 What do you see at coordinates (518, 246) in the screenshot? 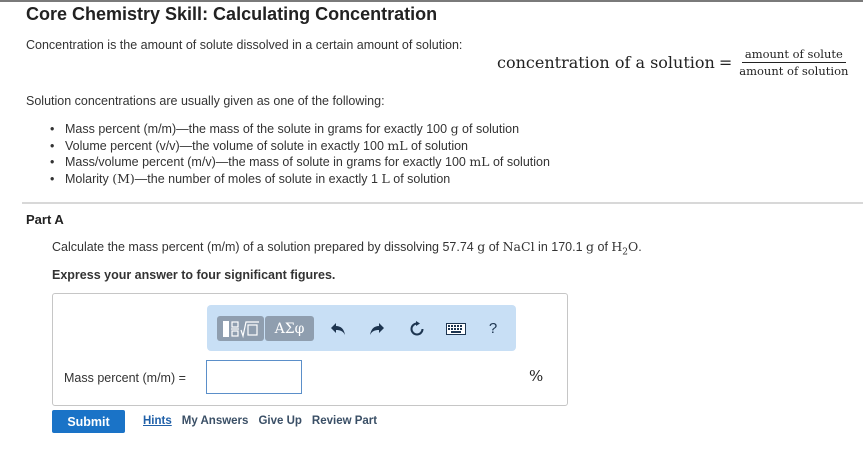
I see `formula-nacl: NaCl` at bounding box center [518, 246].